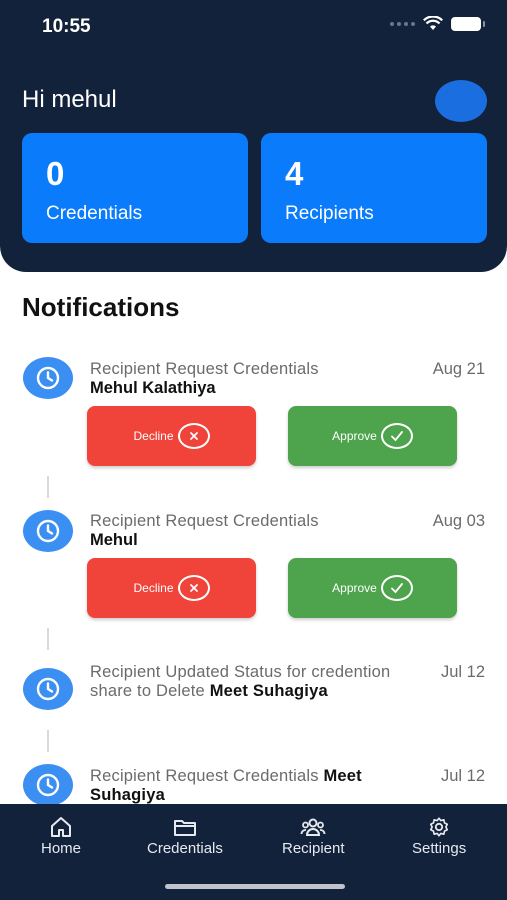 Image resolution: width=507 pixels, height=900 pixels. Describe the element at coordinates (69, 99) in the screenshot. I see `greeting: Hi mehul` at that location.